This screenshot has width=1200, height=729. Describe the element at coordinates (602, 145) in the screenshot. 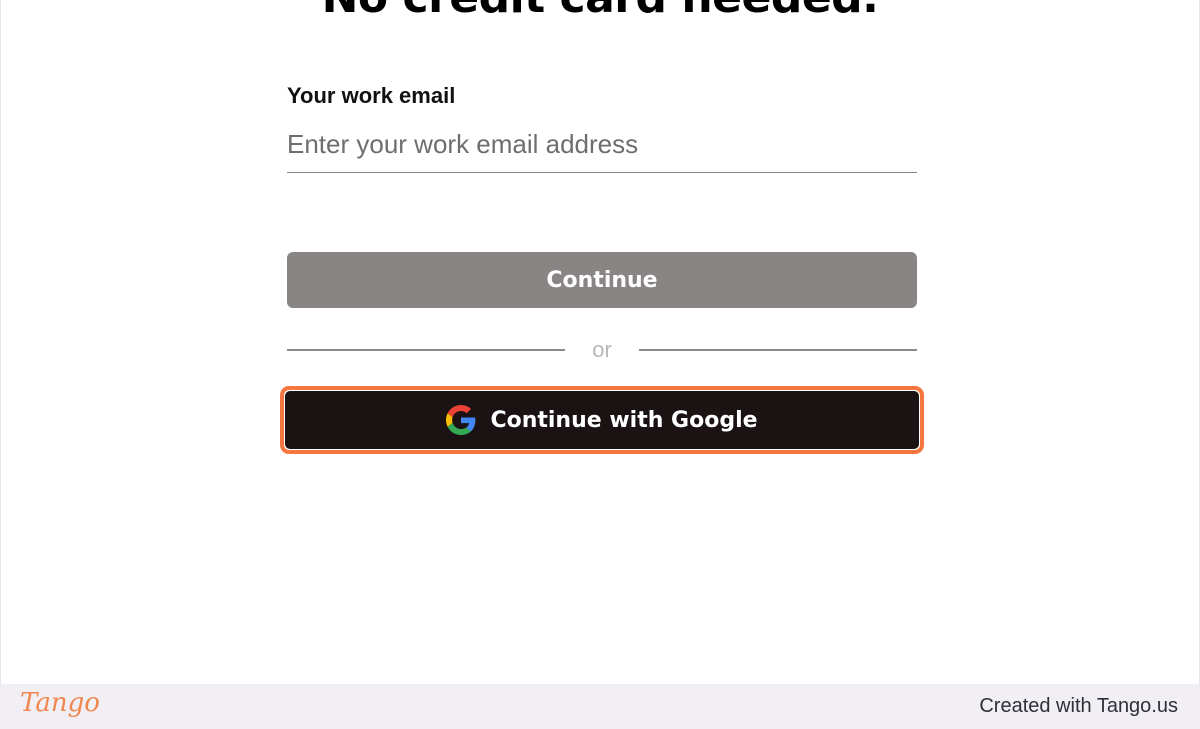

I see `email-input` at that location.